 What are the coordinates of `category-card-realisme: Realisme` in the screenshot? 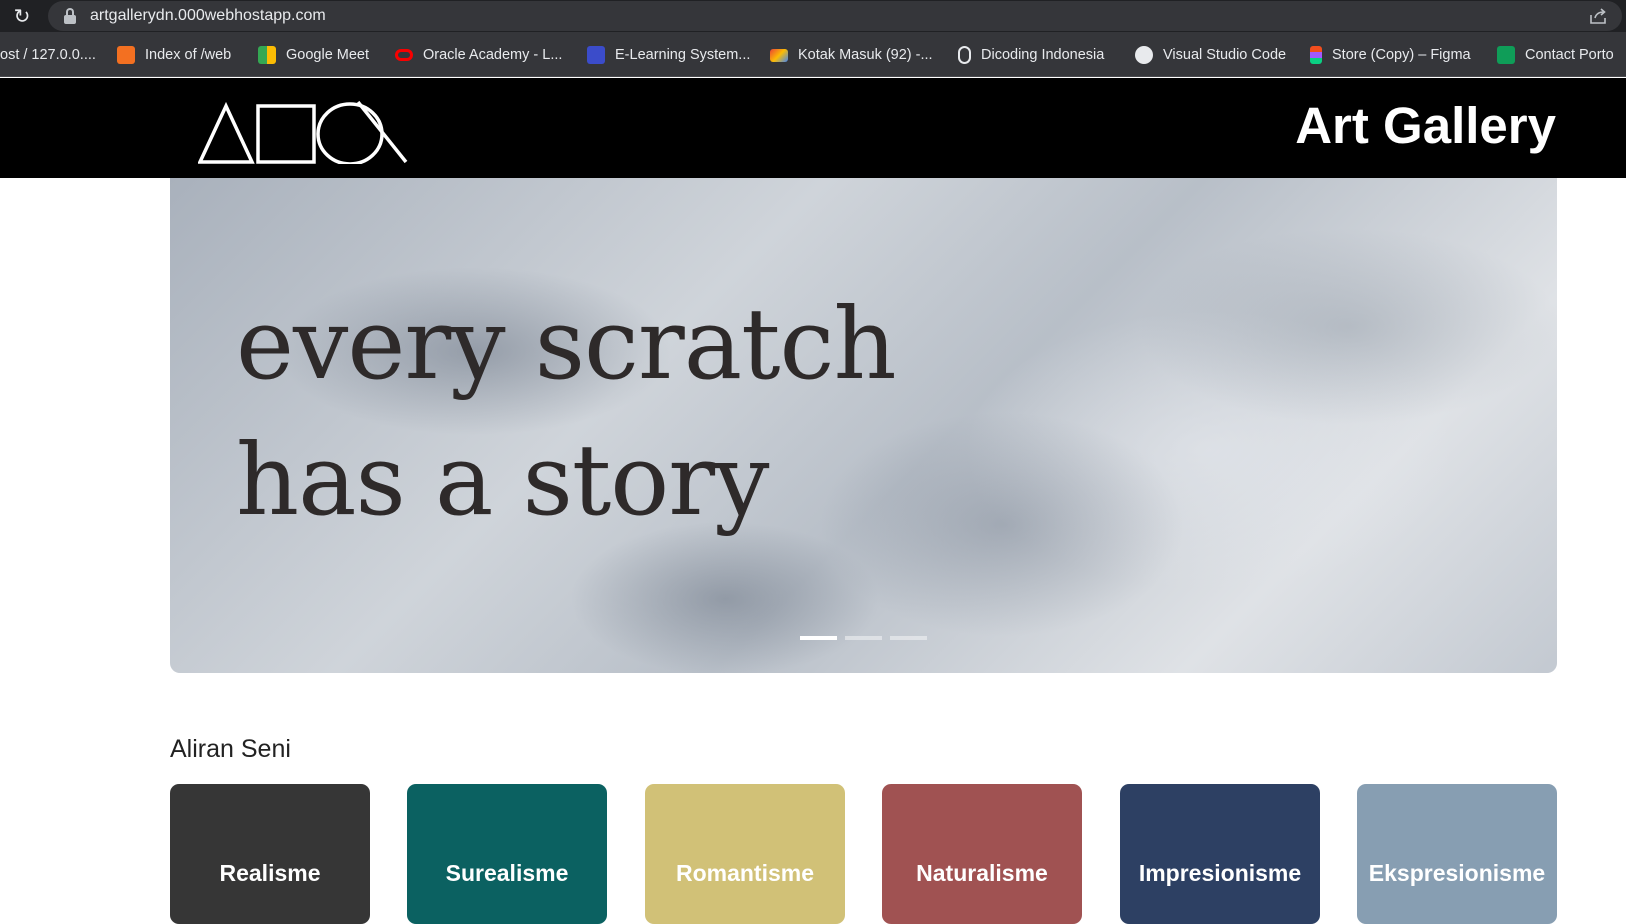 It's located at (270, 854).